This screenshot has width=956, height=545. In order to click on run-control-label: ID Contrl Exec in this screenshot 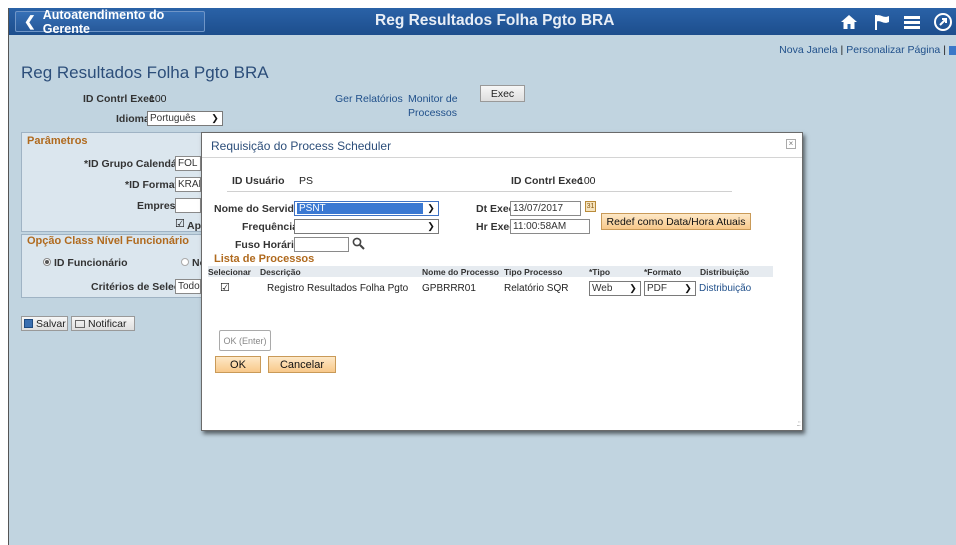, I will do `click(119, 99)`.